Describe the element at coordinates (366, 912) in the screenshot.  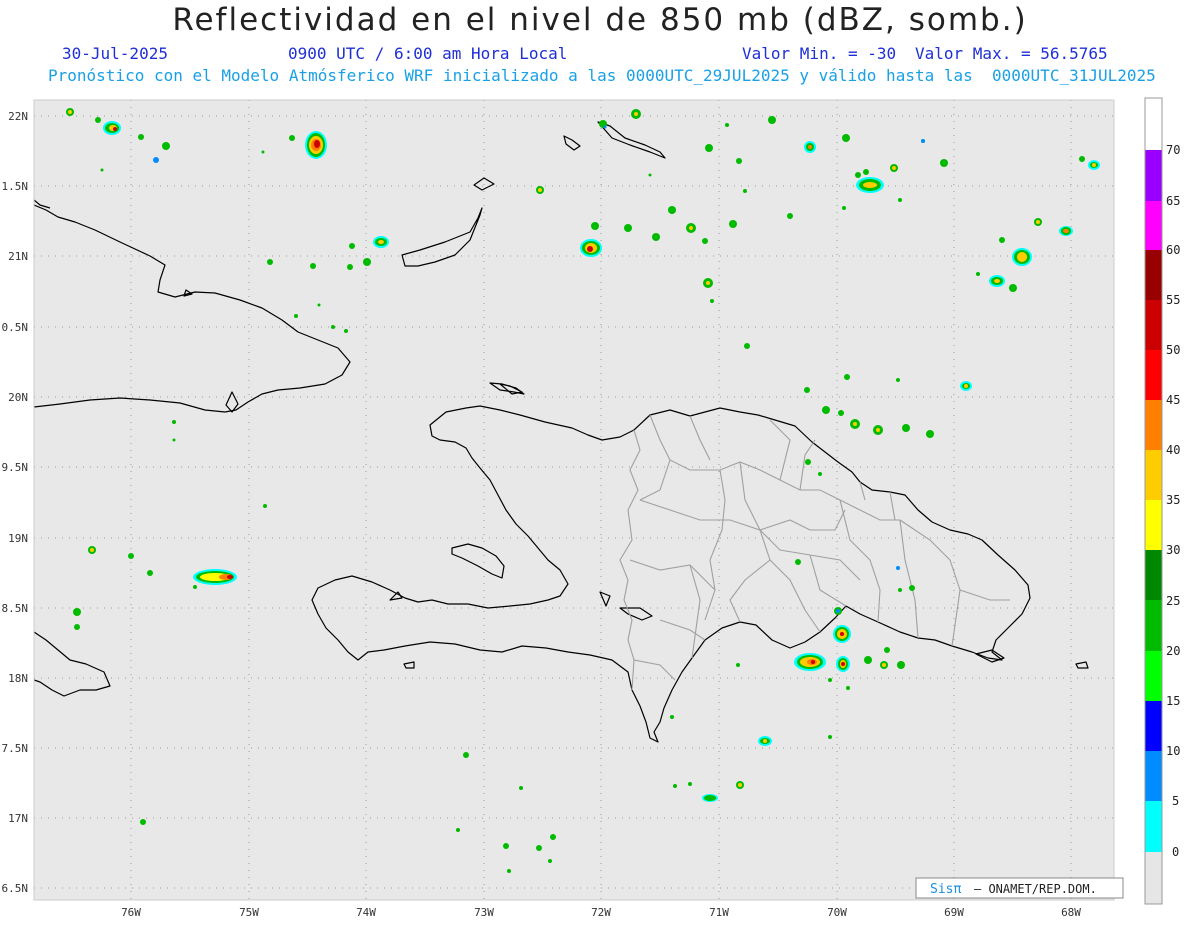
I see `svg-text: 74W` at that location.